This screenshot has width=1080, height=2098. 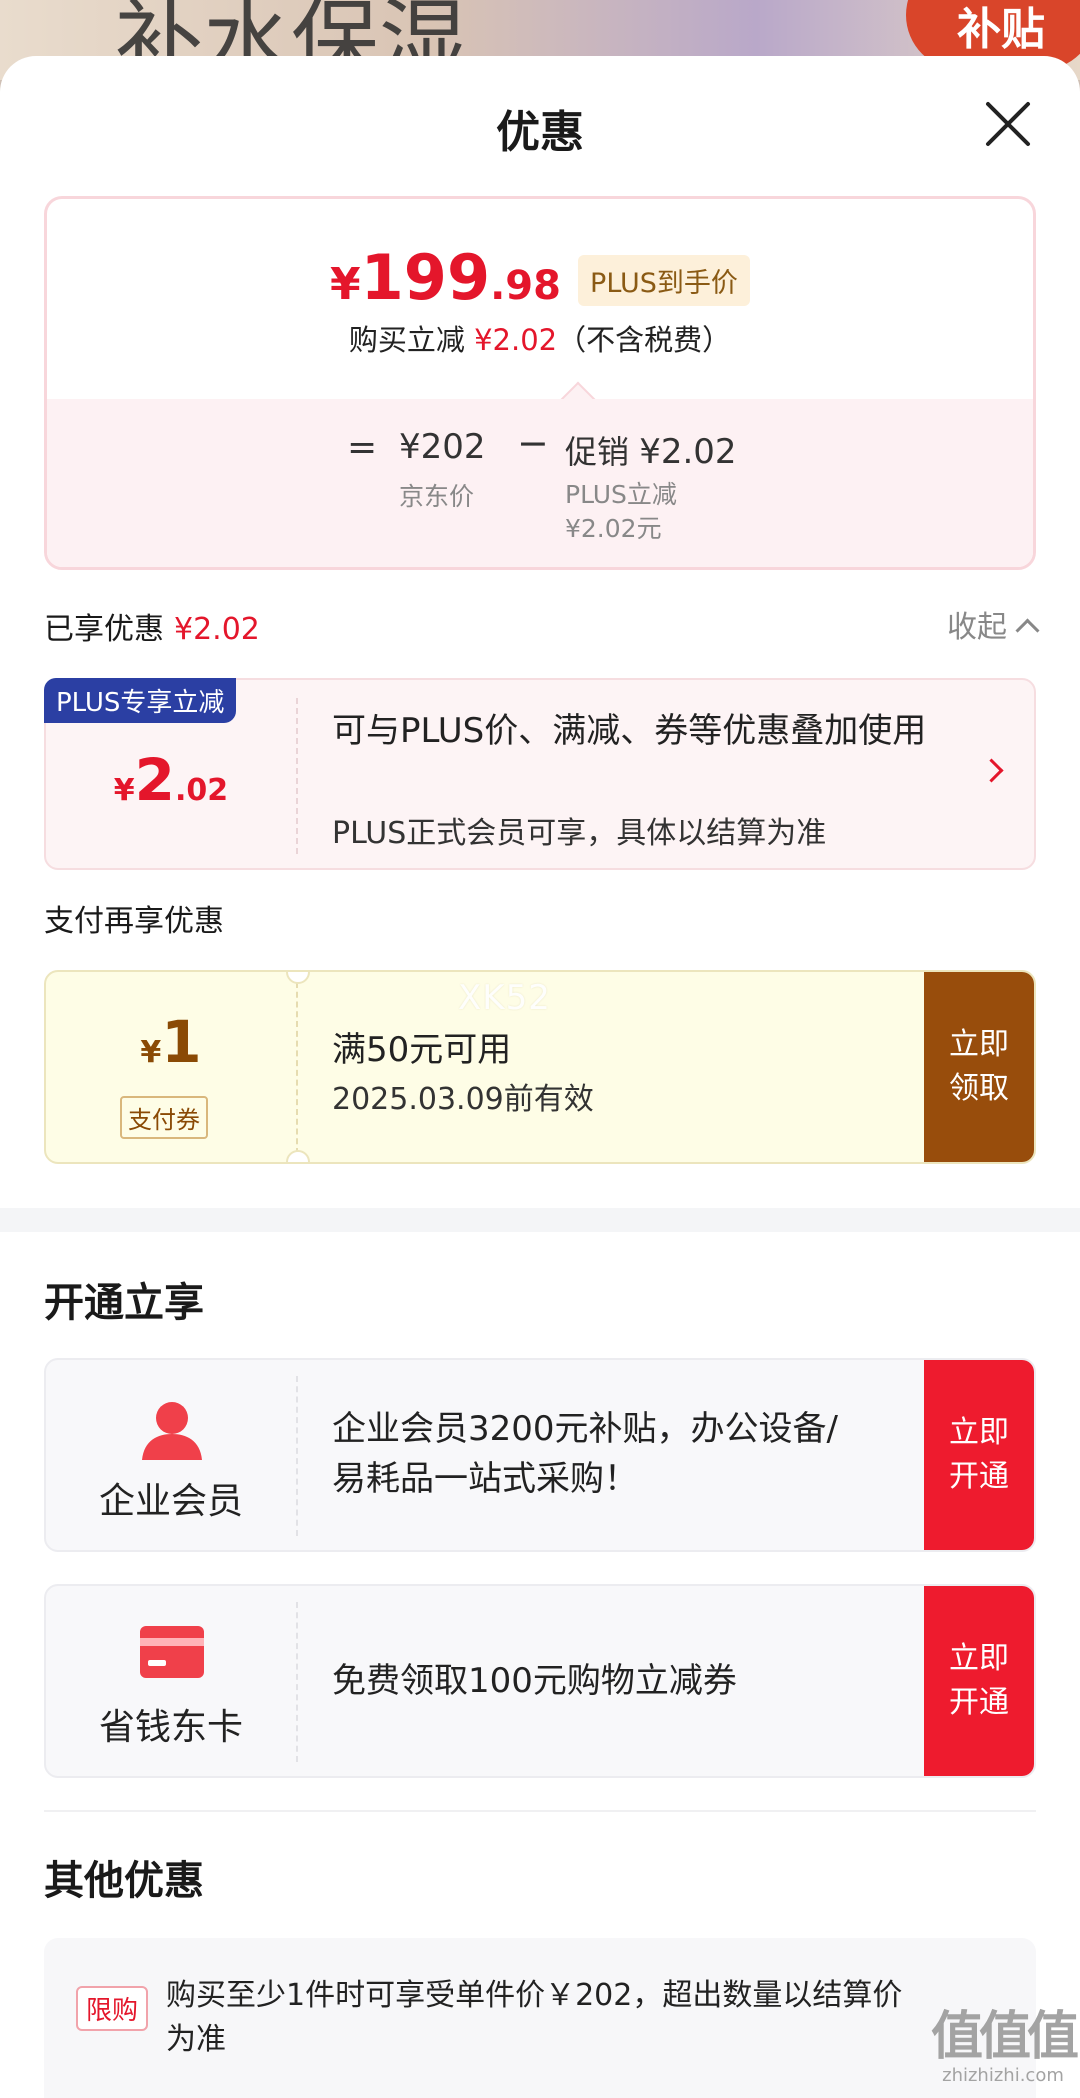 I want to click on claim-coupon-button: 立即领取, so click(x=979, y=1067).